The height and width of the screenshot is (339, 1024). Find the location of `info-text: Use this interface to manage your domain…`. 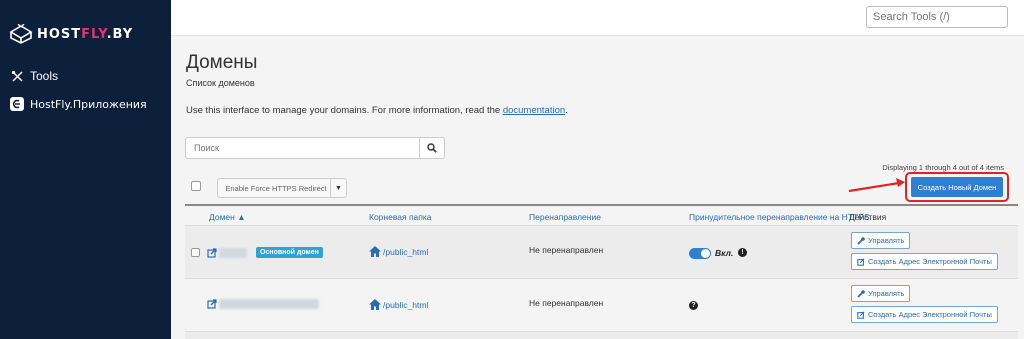

info-text: Use this interface to manage your domain… is located at coordinates (377, 110).